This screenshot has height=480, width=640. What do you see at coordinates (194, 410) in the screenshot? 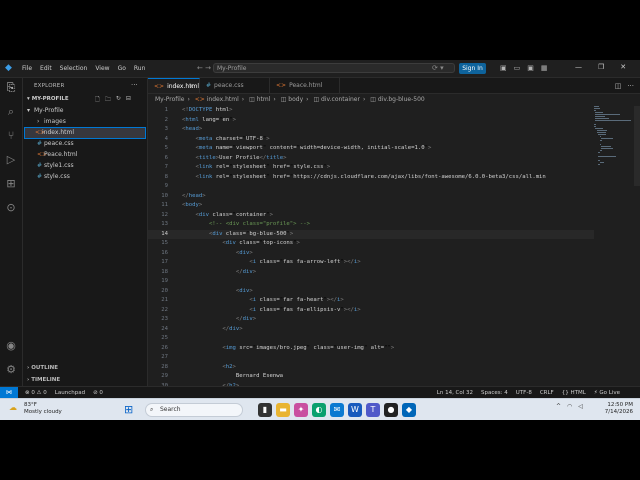
I see `taskbar-search: ⌕ Search` at bounding box center [194, 410].